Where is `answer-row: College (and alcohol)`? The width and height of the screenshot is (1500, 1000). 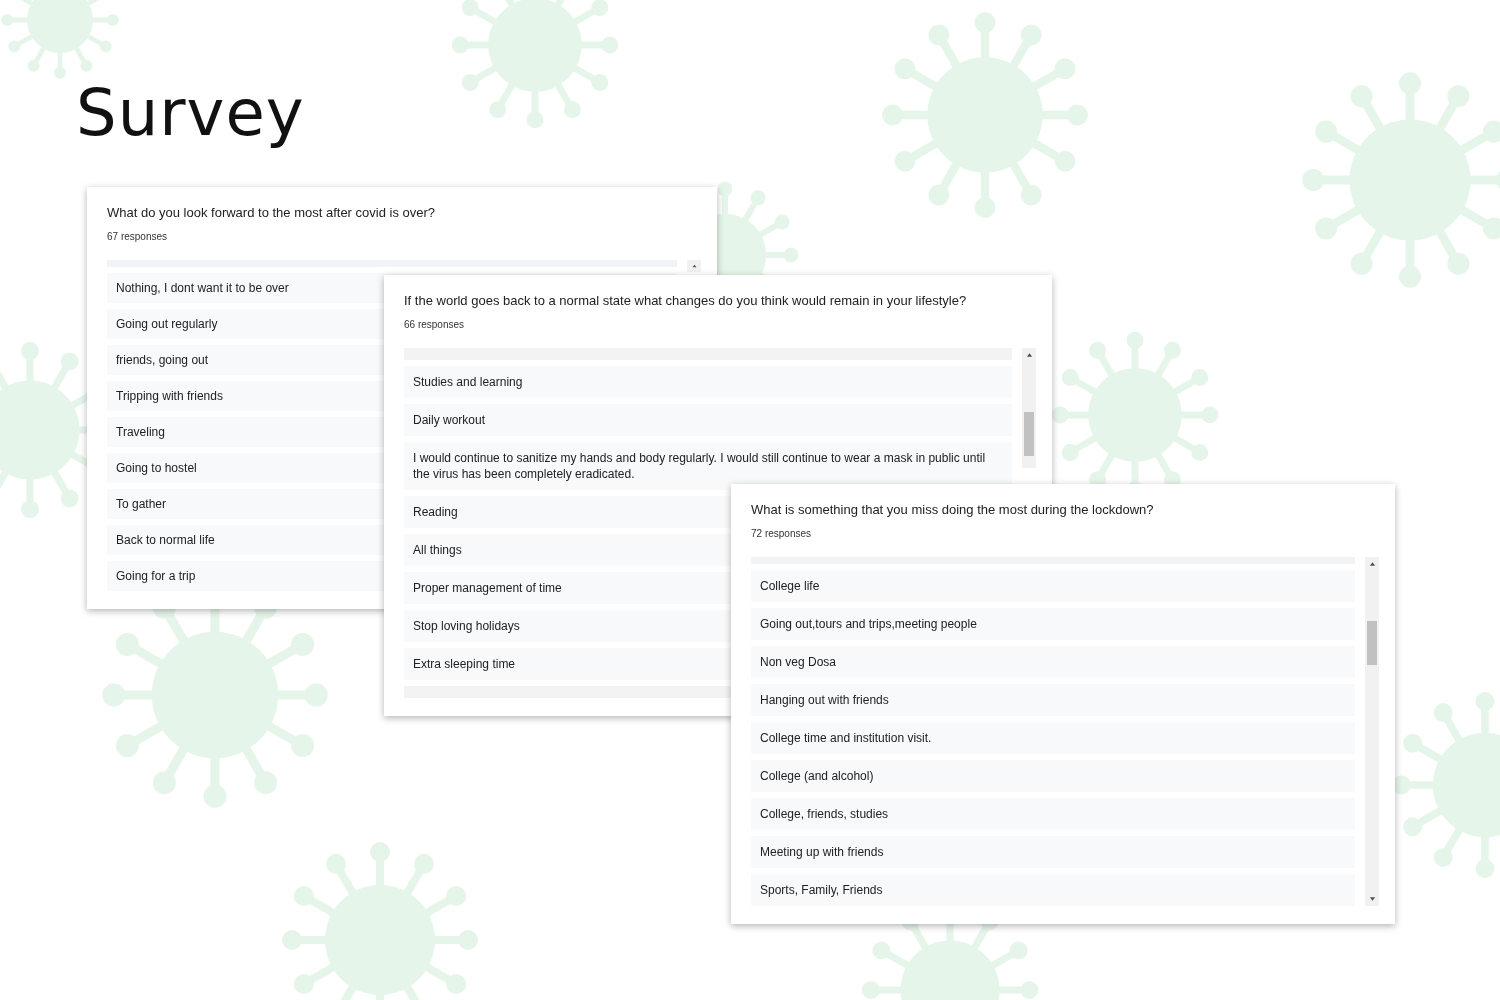
answer-row: College (and alcohol) is located at coordinates (1053, 776).